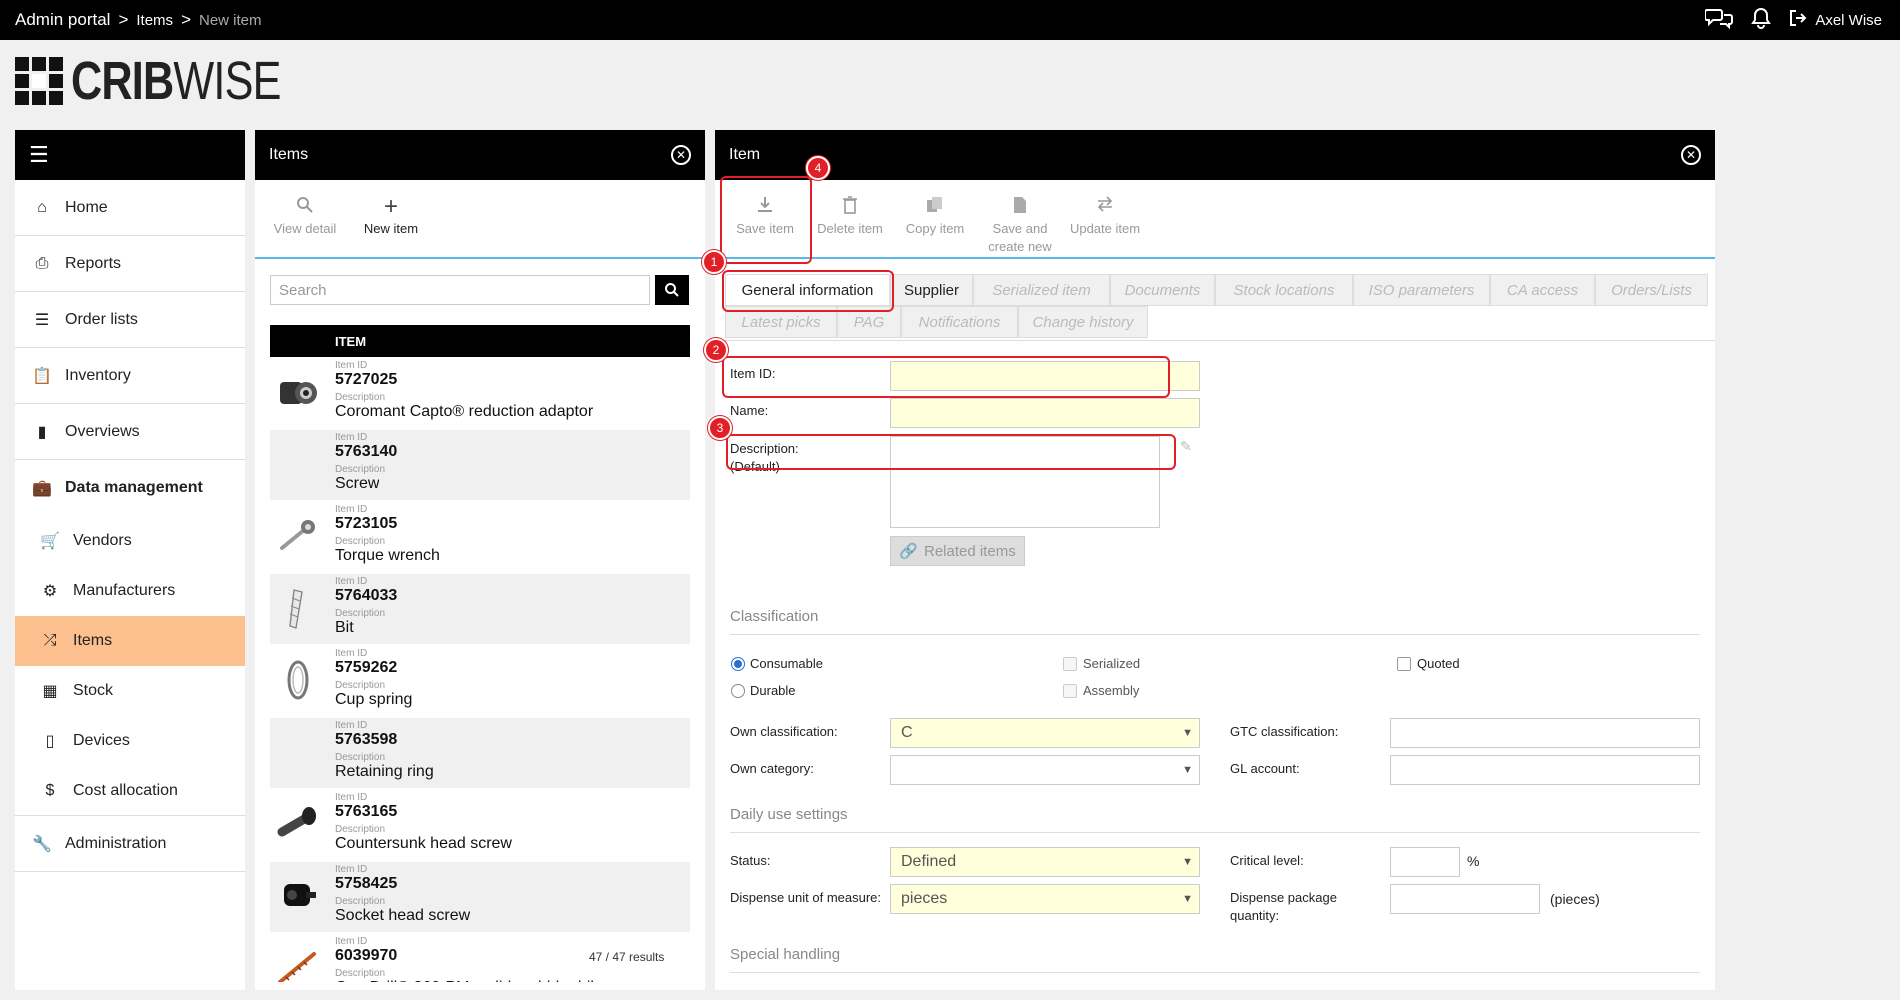  What do you see at coordinates (1020, 226) in the screenshot?
I see `save-and-create-new-button: Save and create new` at bounding box center [1020, 226].